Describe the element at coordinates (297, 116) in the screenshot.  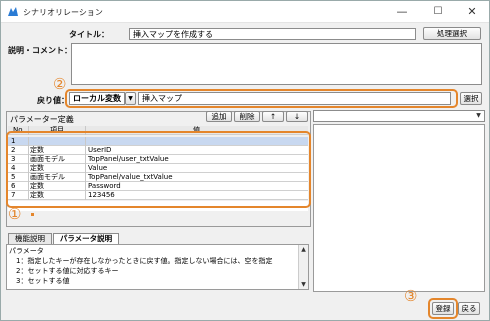
I see `move-down-button: ↓` at that location.